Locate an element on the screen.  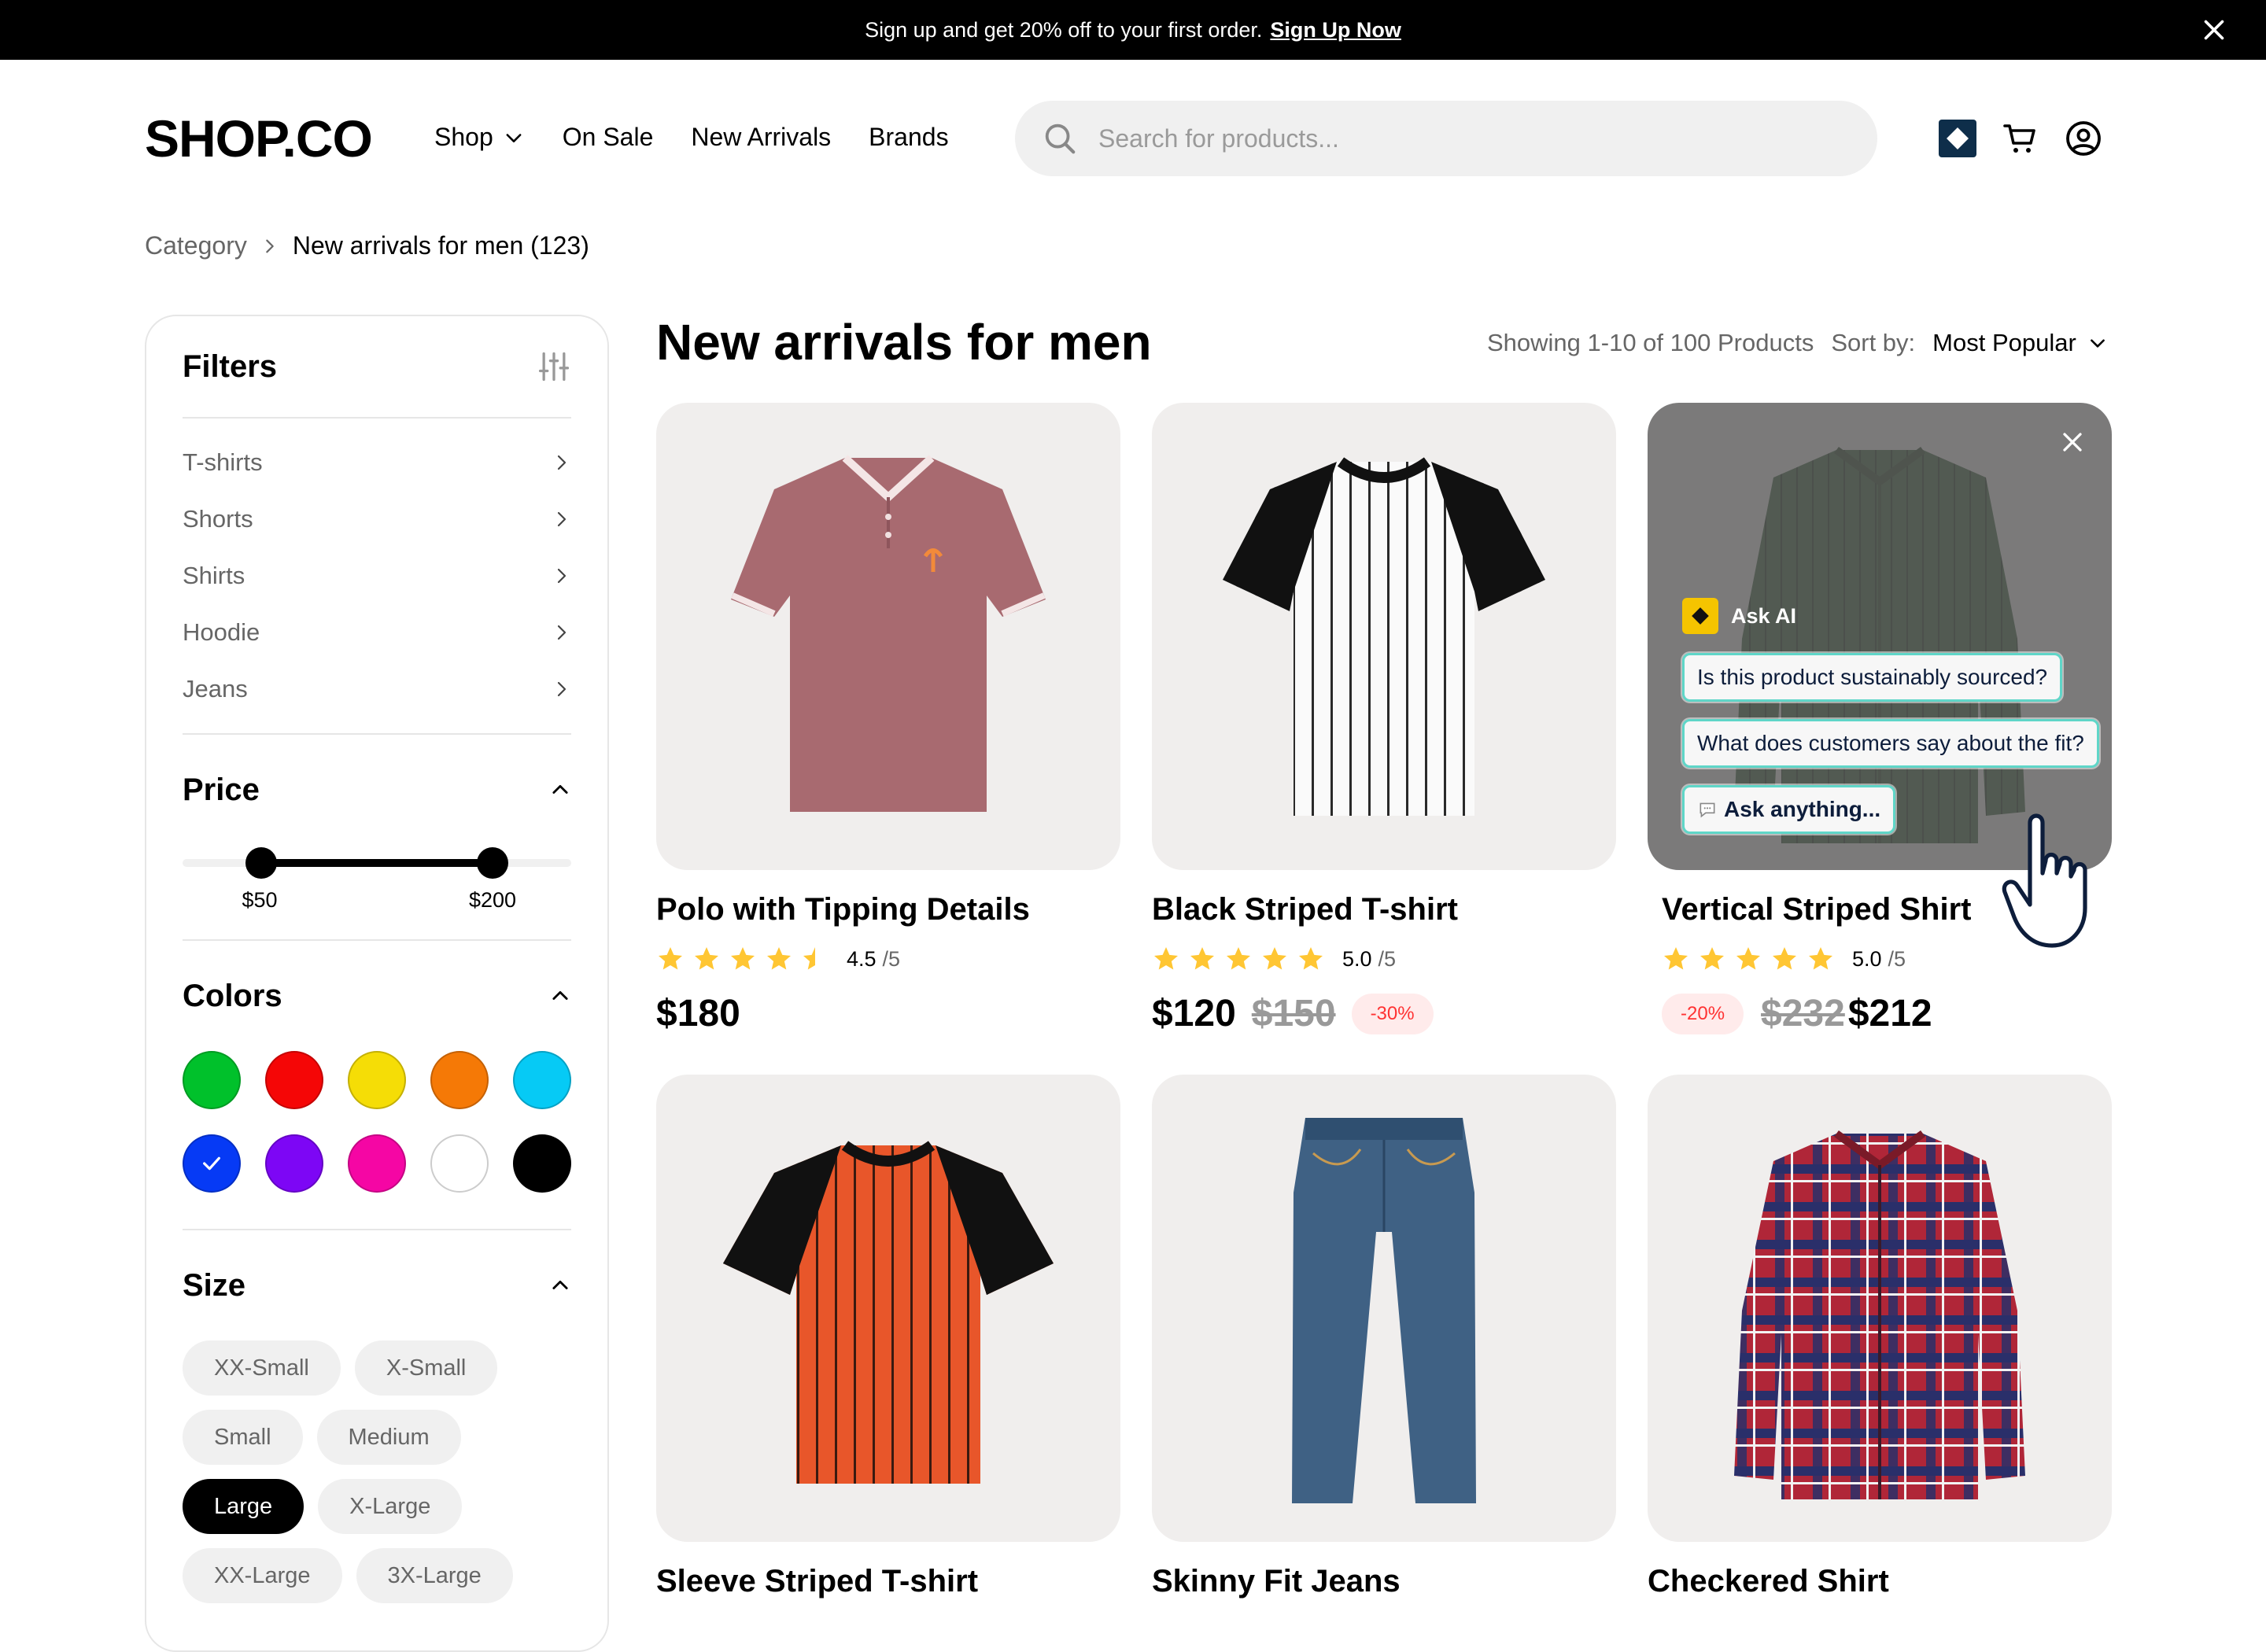
nav-shop: Shop is located at coordinates (479, 137).